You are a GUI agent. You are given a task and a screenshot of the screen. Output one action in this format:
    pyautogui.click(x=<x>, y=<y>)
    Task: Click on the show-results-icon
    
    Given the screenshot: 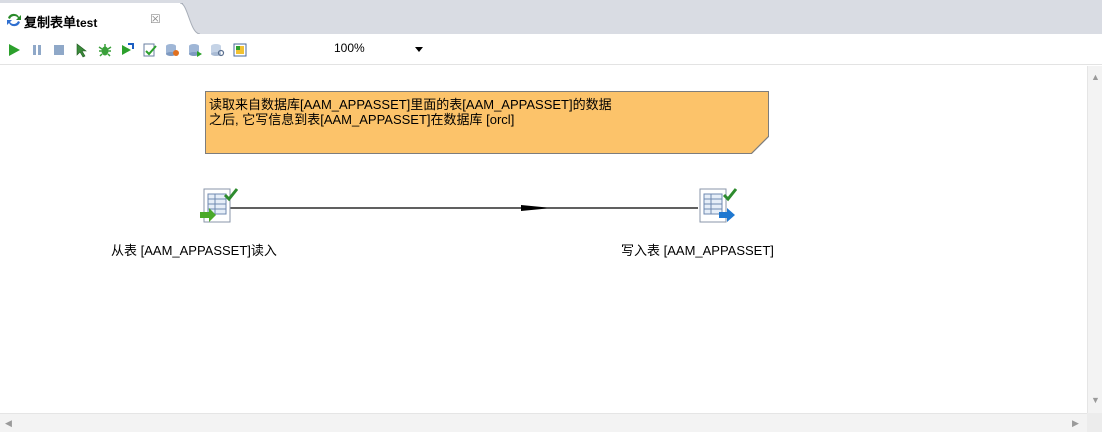 What is the action you would take?
    pyautogui.click(x=240, y=50)
    